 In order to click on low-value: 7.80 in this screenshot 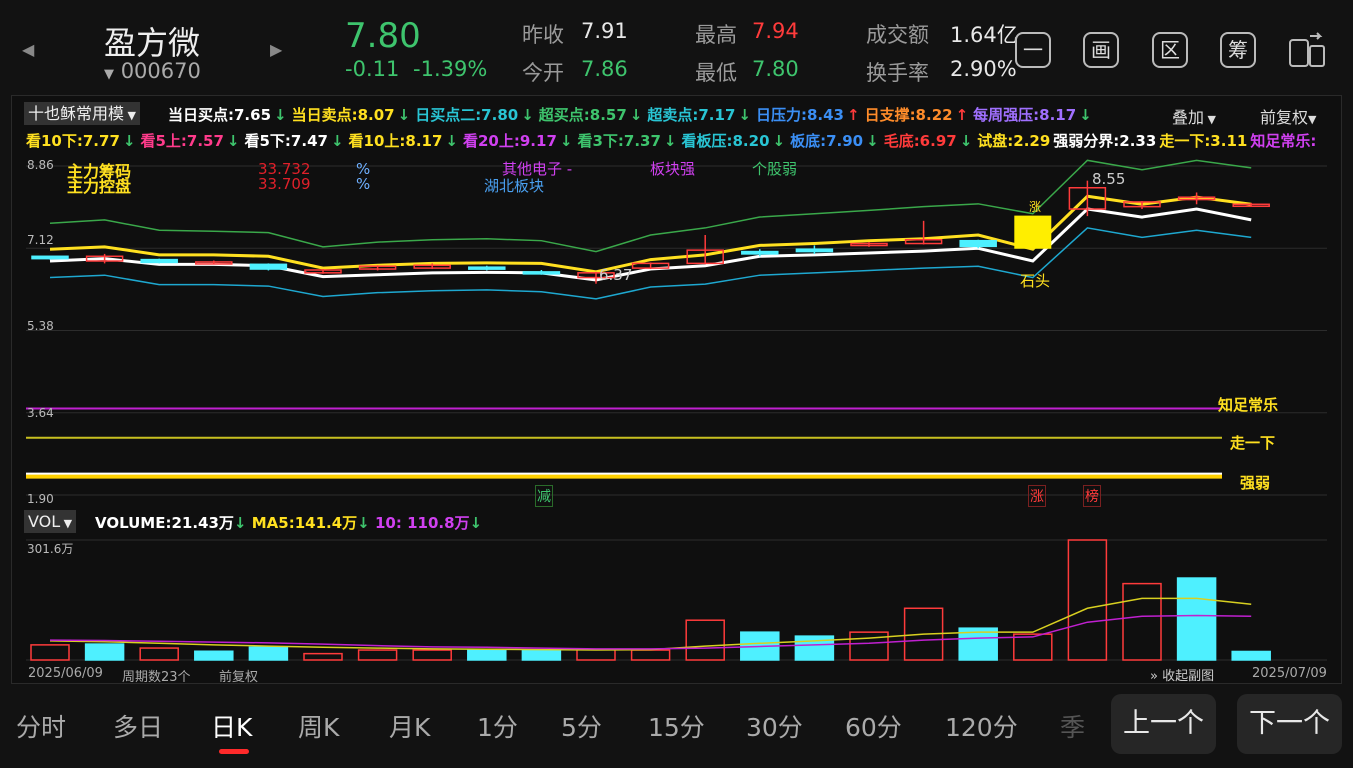, I will do `click(775, 69)`.